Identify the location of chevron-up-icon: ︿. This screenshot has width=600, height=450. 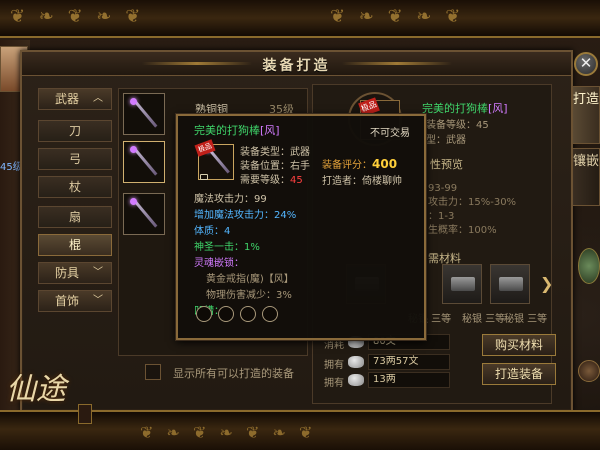
(98, 98).